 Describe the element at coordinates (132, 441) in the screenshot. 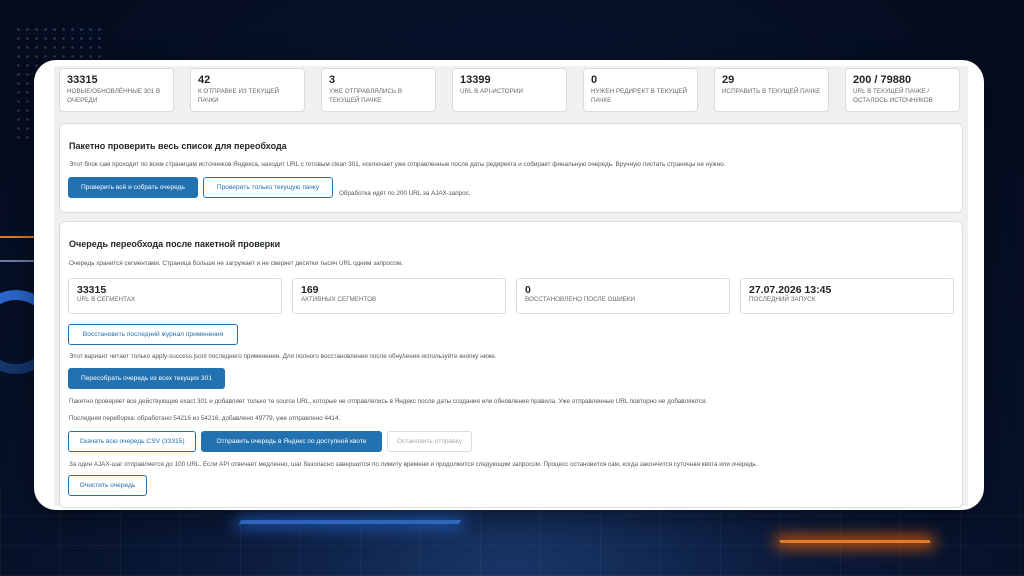

I see `download-csv-button: Скачать всю очередь CSV (33315)` at that location.